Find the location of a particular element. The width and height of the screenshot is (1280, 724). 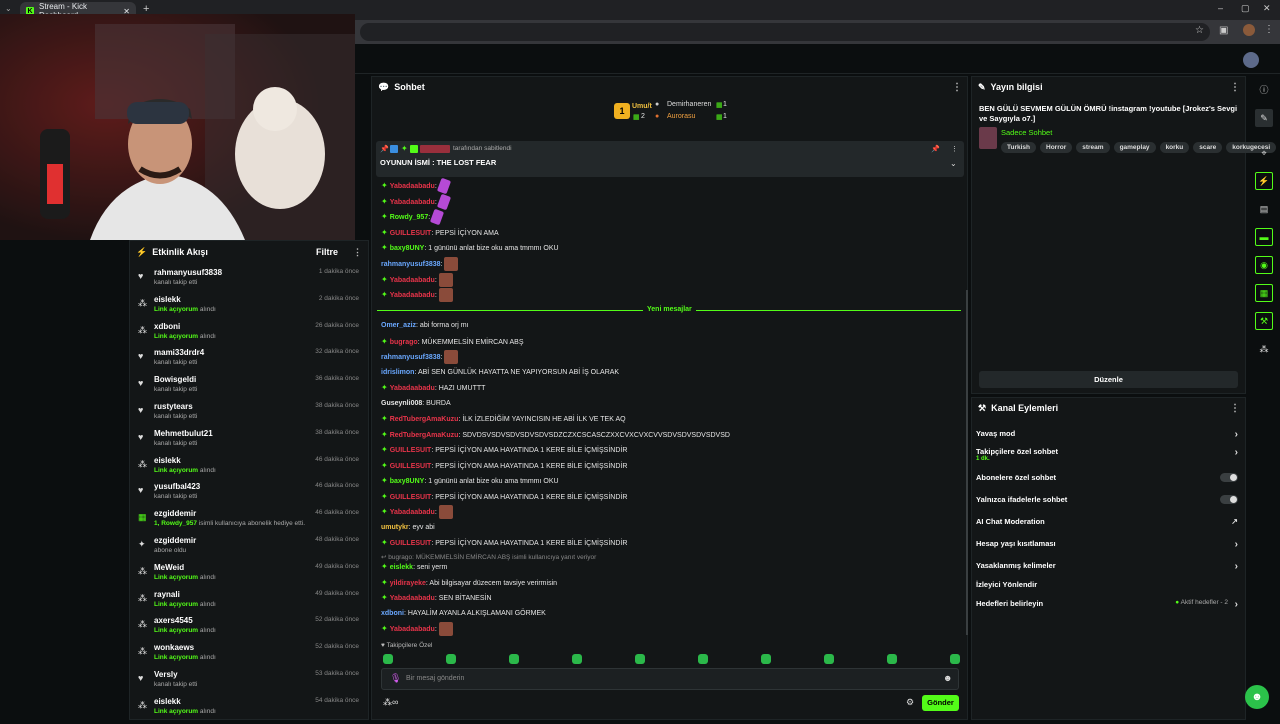

chat-settings-gear-icon: ⚙ is located at coordinates (910, 702).